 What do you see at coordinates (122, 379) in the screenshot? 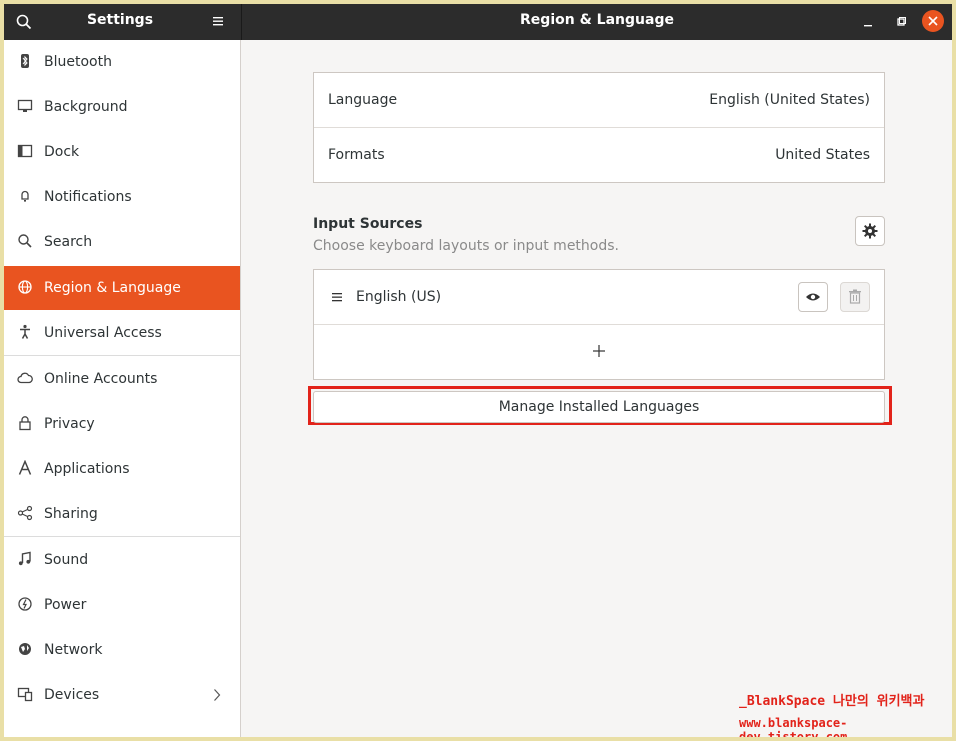
I see `sidebar-item-online-accounts: Online Accounts` at bounding box center [122, 379].